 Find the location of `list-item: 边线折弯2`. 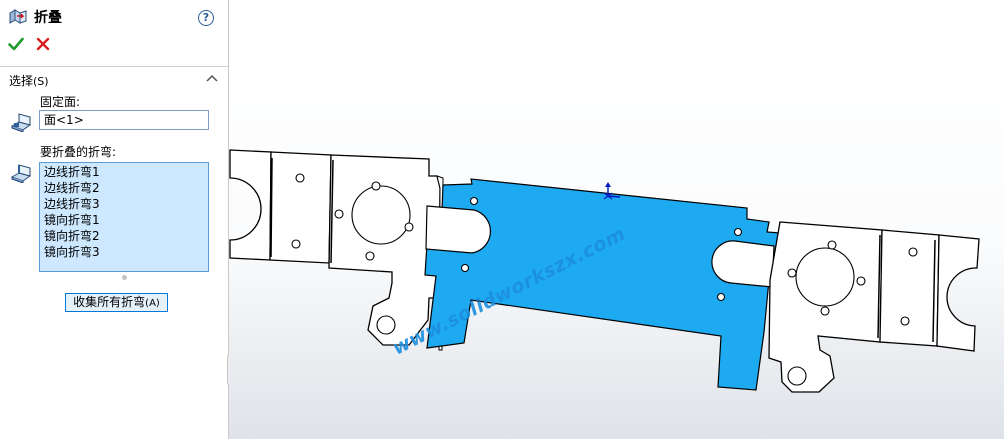

list-item: 边线折弯2 is located at coordinates (124, 188).